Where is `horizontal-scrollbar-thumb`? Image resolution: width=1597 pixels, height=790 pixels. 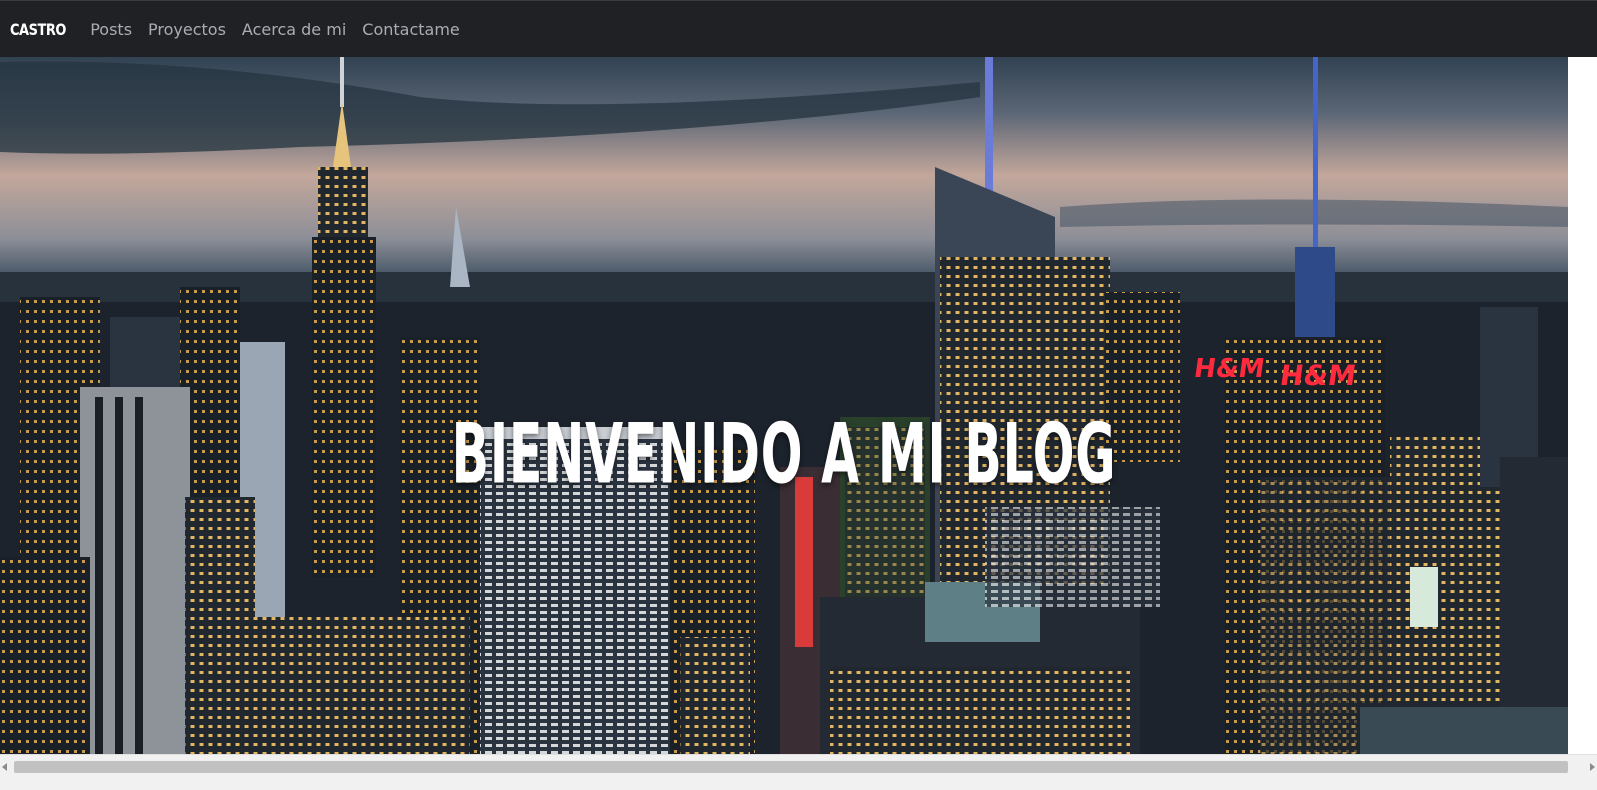
horizontal-scrollbar-thumb is located at coordinates (791, 767).